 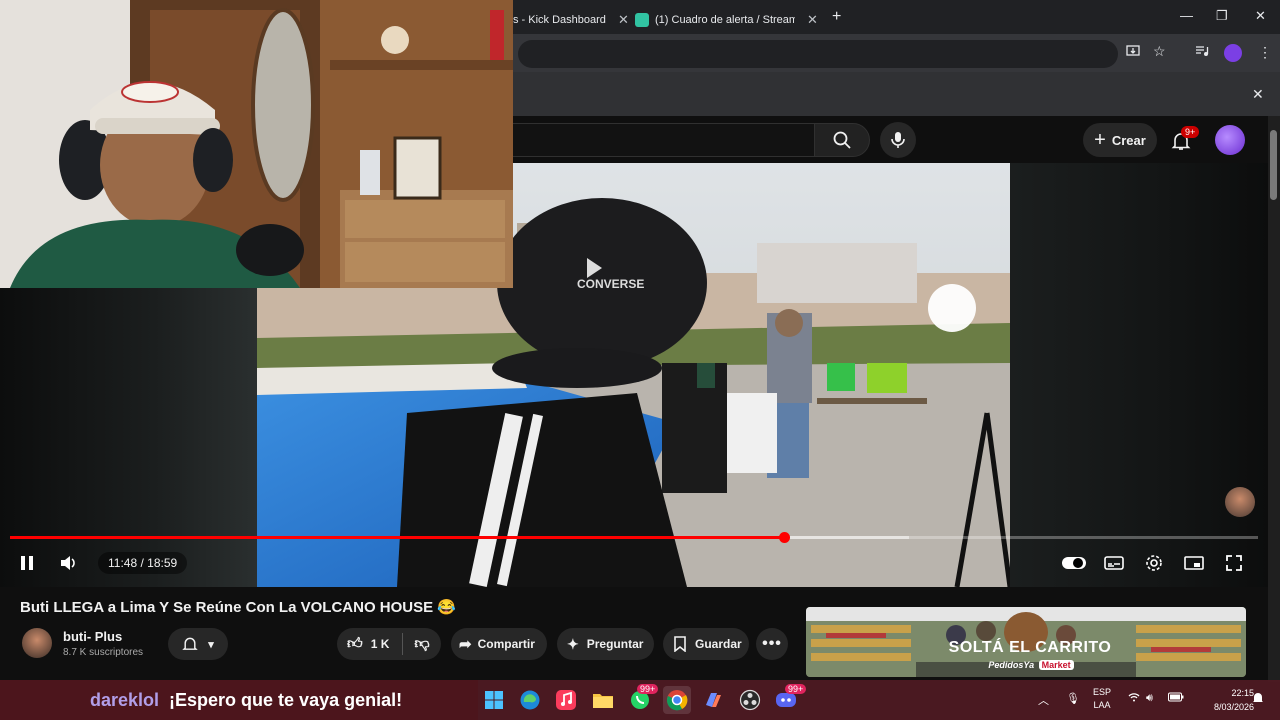 I want to click on fullscreen-button, so click(x=1234, y=563).